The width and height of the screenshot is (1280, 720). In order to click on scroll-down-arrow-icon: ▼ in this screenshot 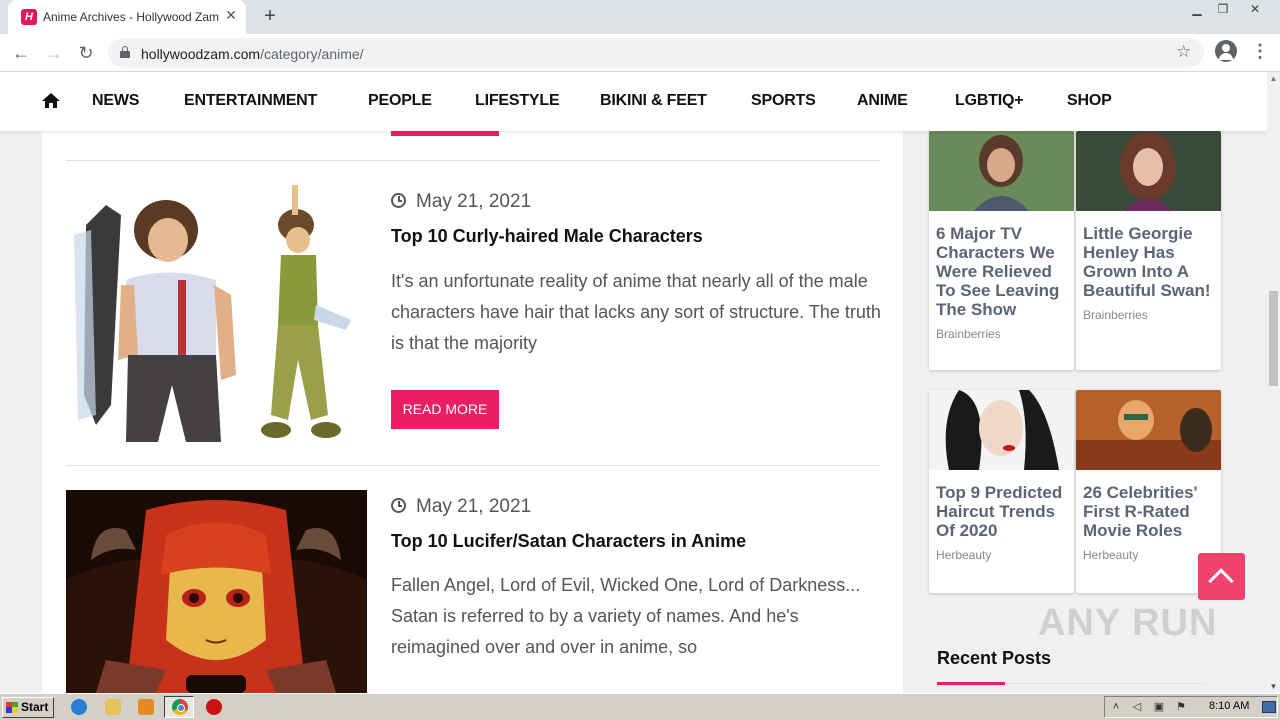, I will do `click(1273, 686)`.